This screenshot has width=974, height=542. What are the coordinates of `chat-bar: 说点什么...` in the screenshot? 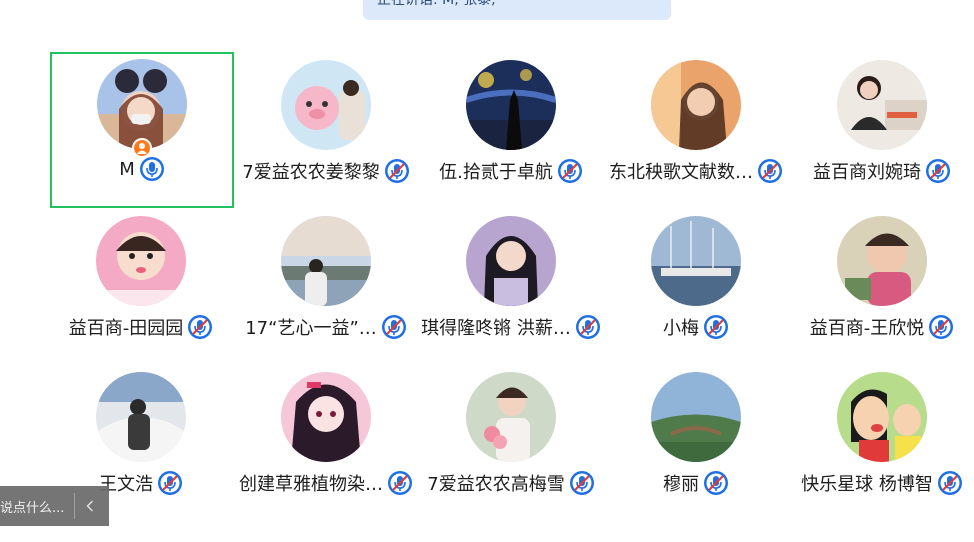 It's located at (54, 506).